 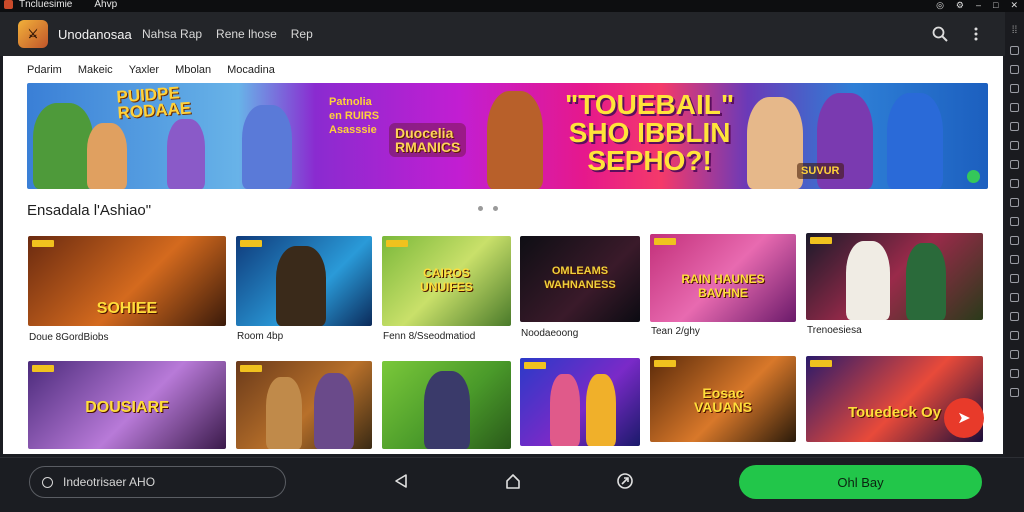 I want to click on card-caption: Room 4bp, so click(x=260, y=336).